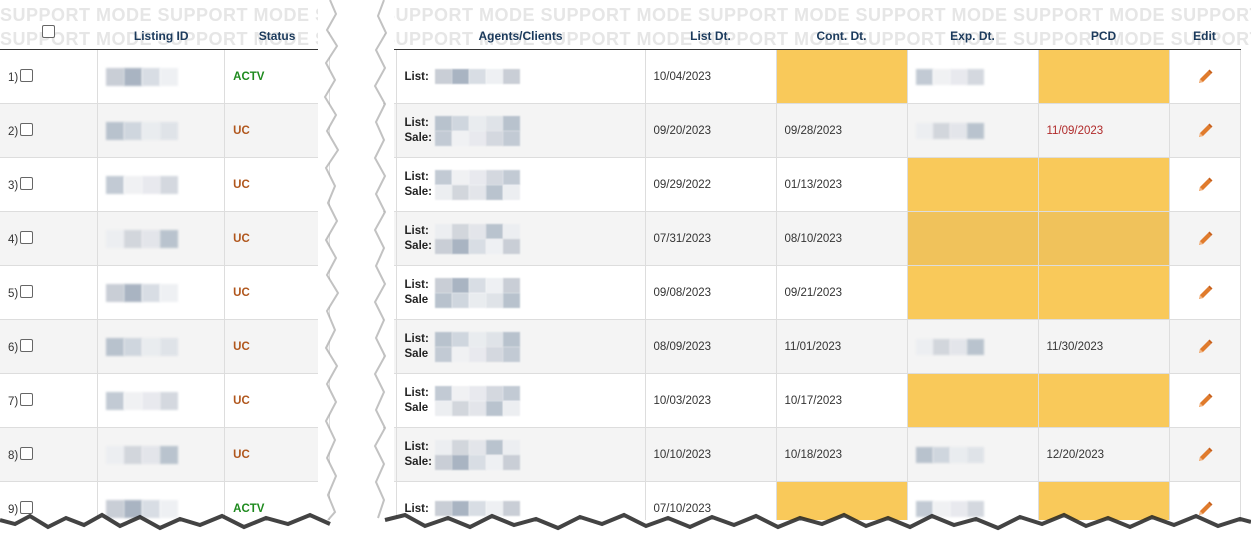 The height and width of the screenshot is (535, 1251). I want to click on row-number: 5), so click(13, 294).